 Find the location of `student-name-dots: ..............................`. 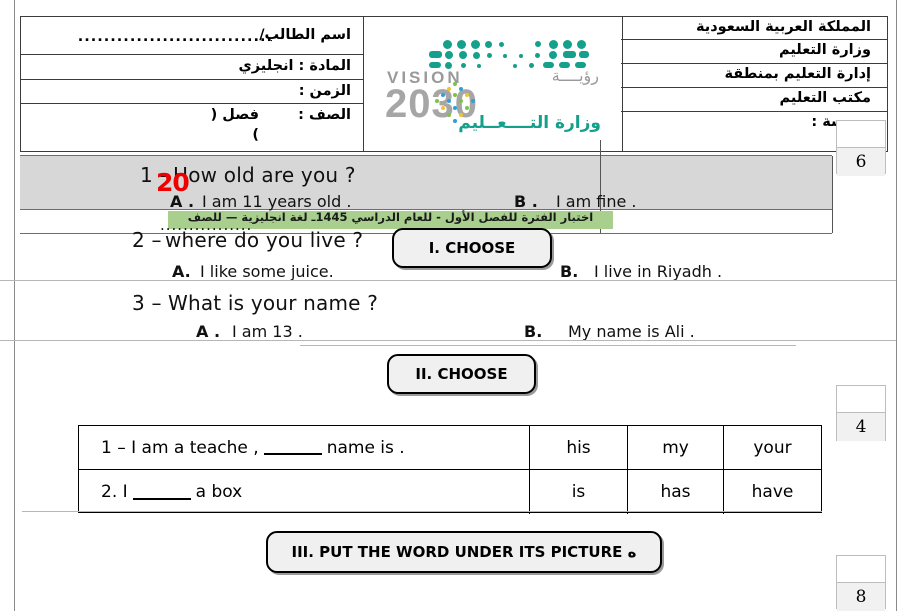

student-name-dots: .............................. is located at coordinates (175, 37).